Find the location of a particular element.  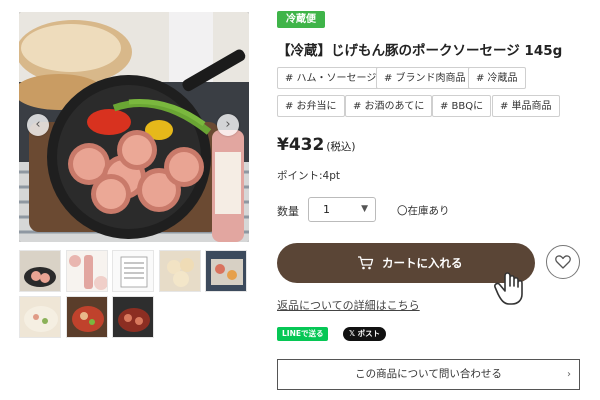

tag-bbq: # BBQに is located at coordinates (462, 106).